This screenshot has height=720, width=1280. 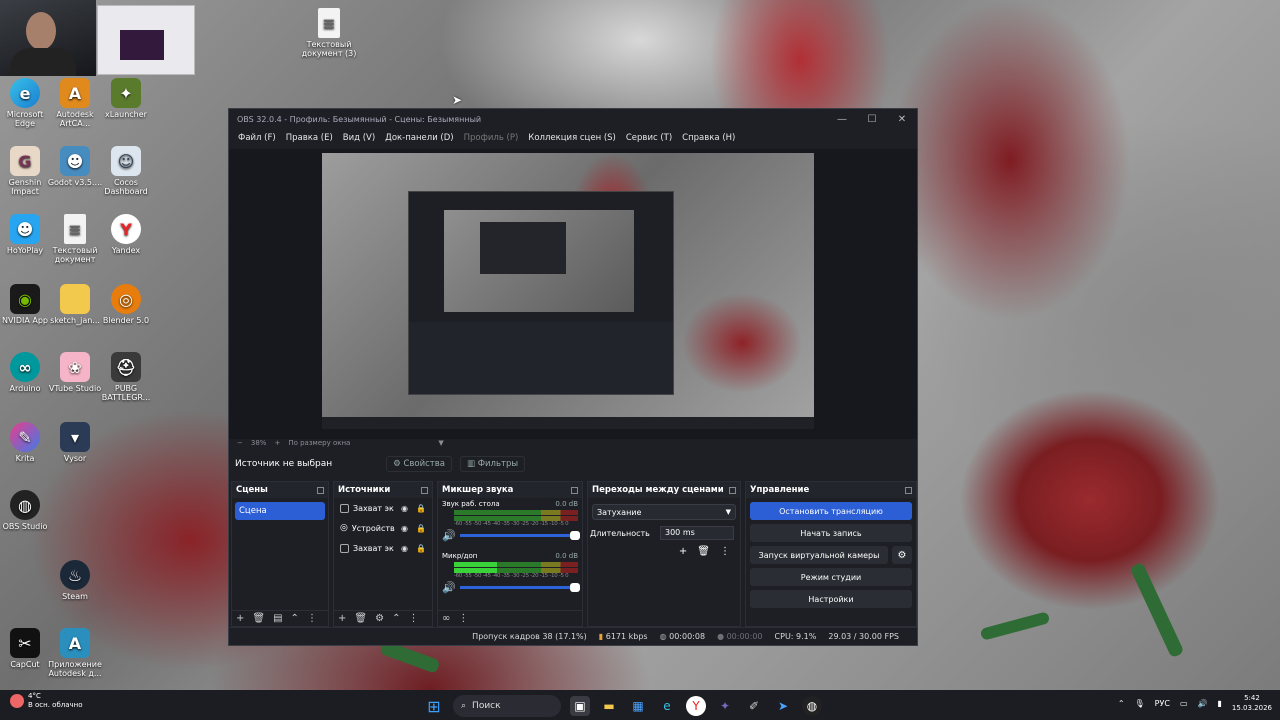 What do you see at coordinates (872, 119) in the screenshot?
I see `maximize-icon: ☐` at bounding box center [872, 119].